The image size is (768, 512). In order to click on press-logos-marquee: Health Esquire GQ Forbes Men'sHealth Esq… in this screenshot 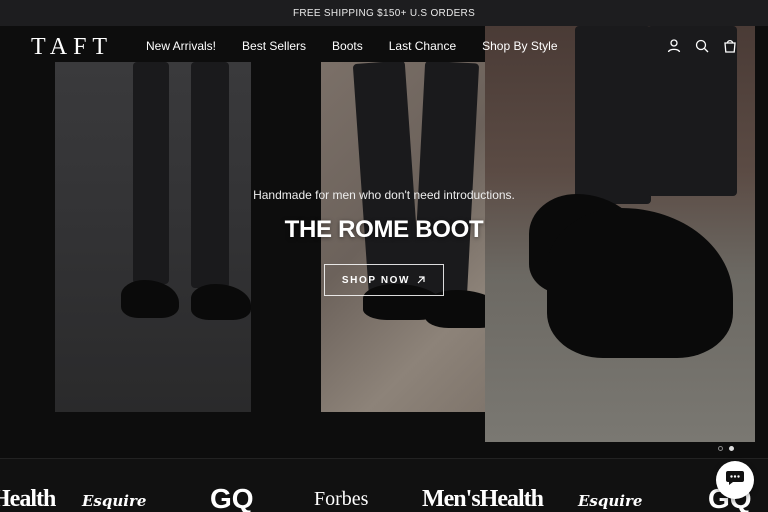, I will do `click(384, 485)`.